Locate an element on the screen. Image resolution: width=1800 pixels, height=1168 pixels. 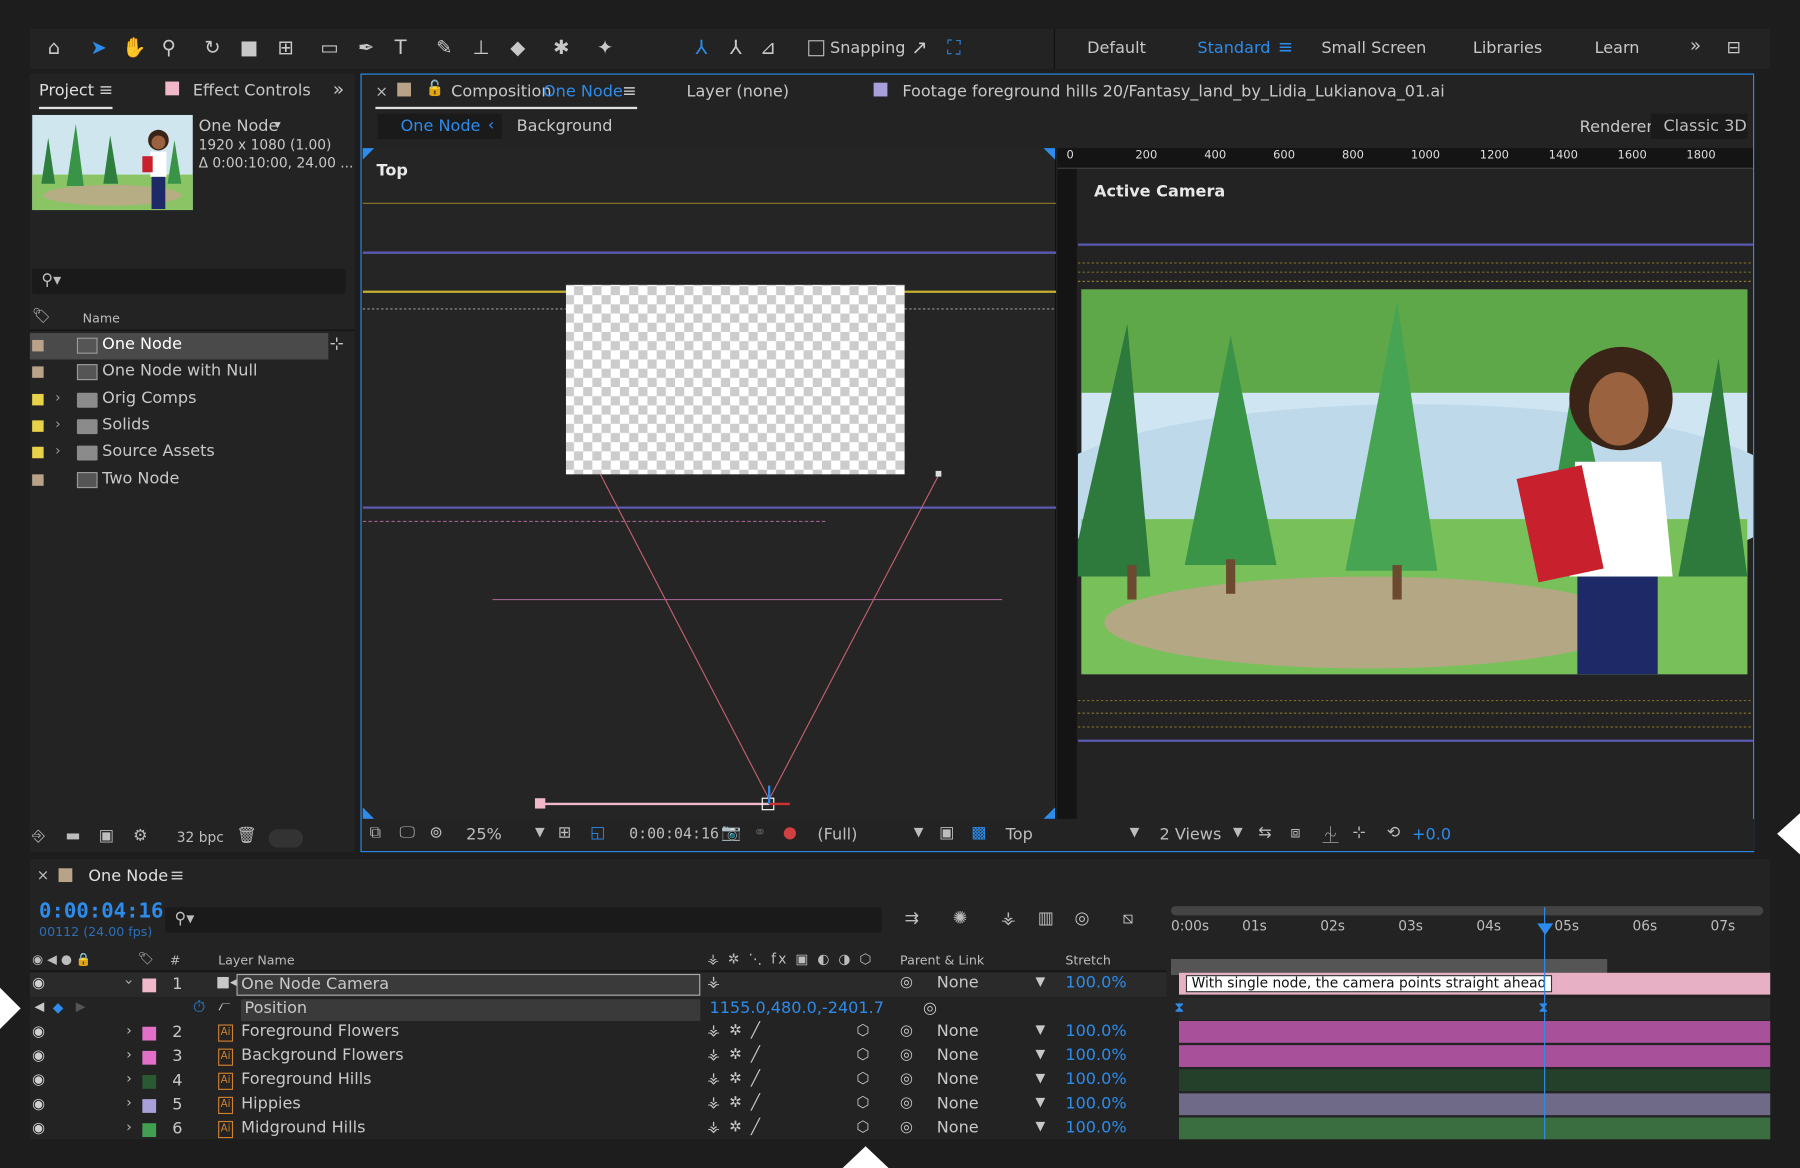
puppet-tool-icon: ✦ is located at coordinates (604, 48).